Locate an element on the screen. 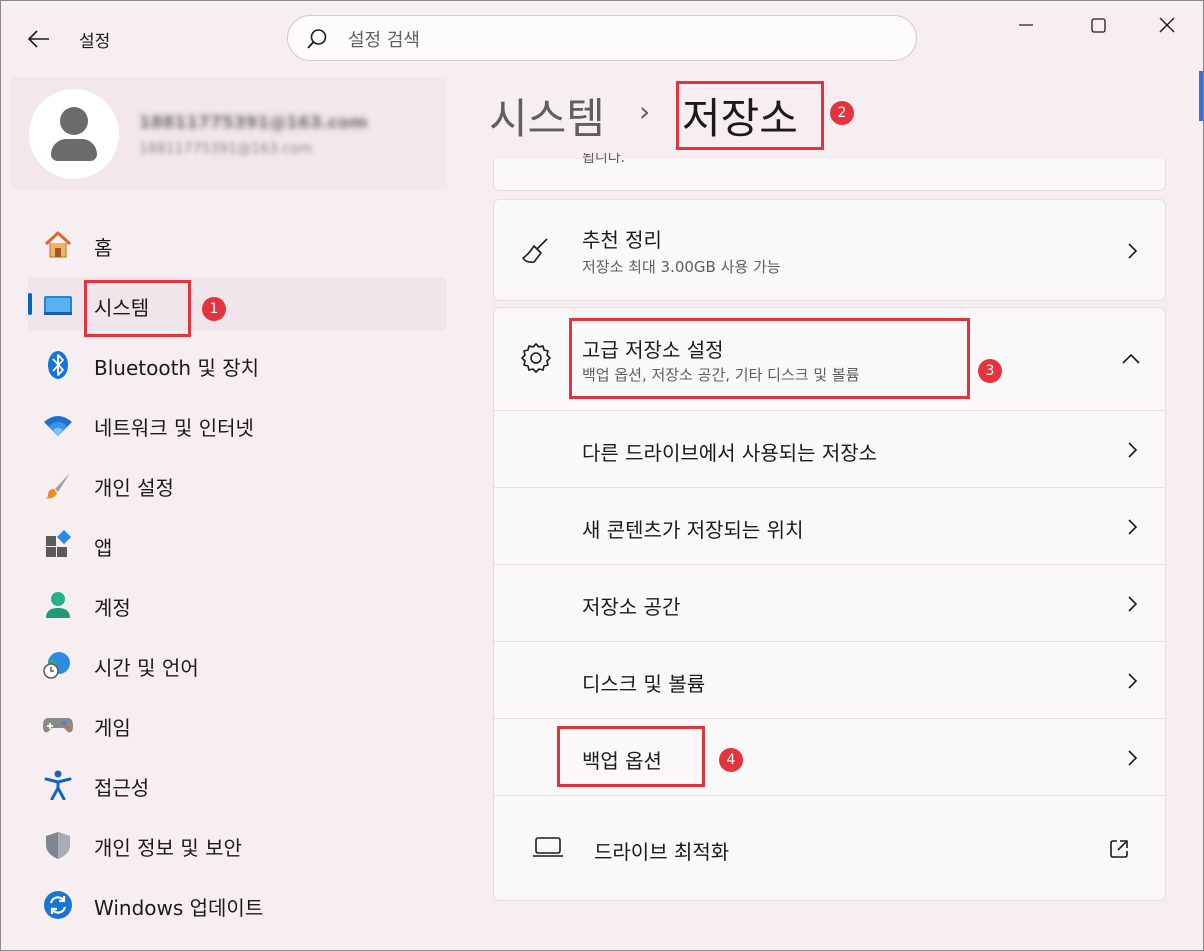  avatar is located at coordinates (74, 134).